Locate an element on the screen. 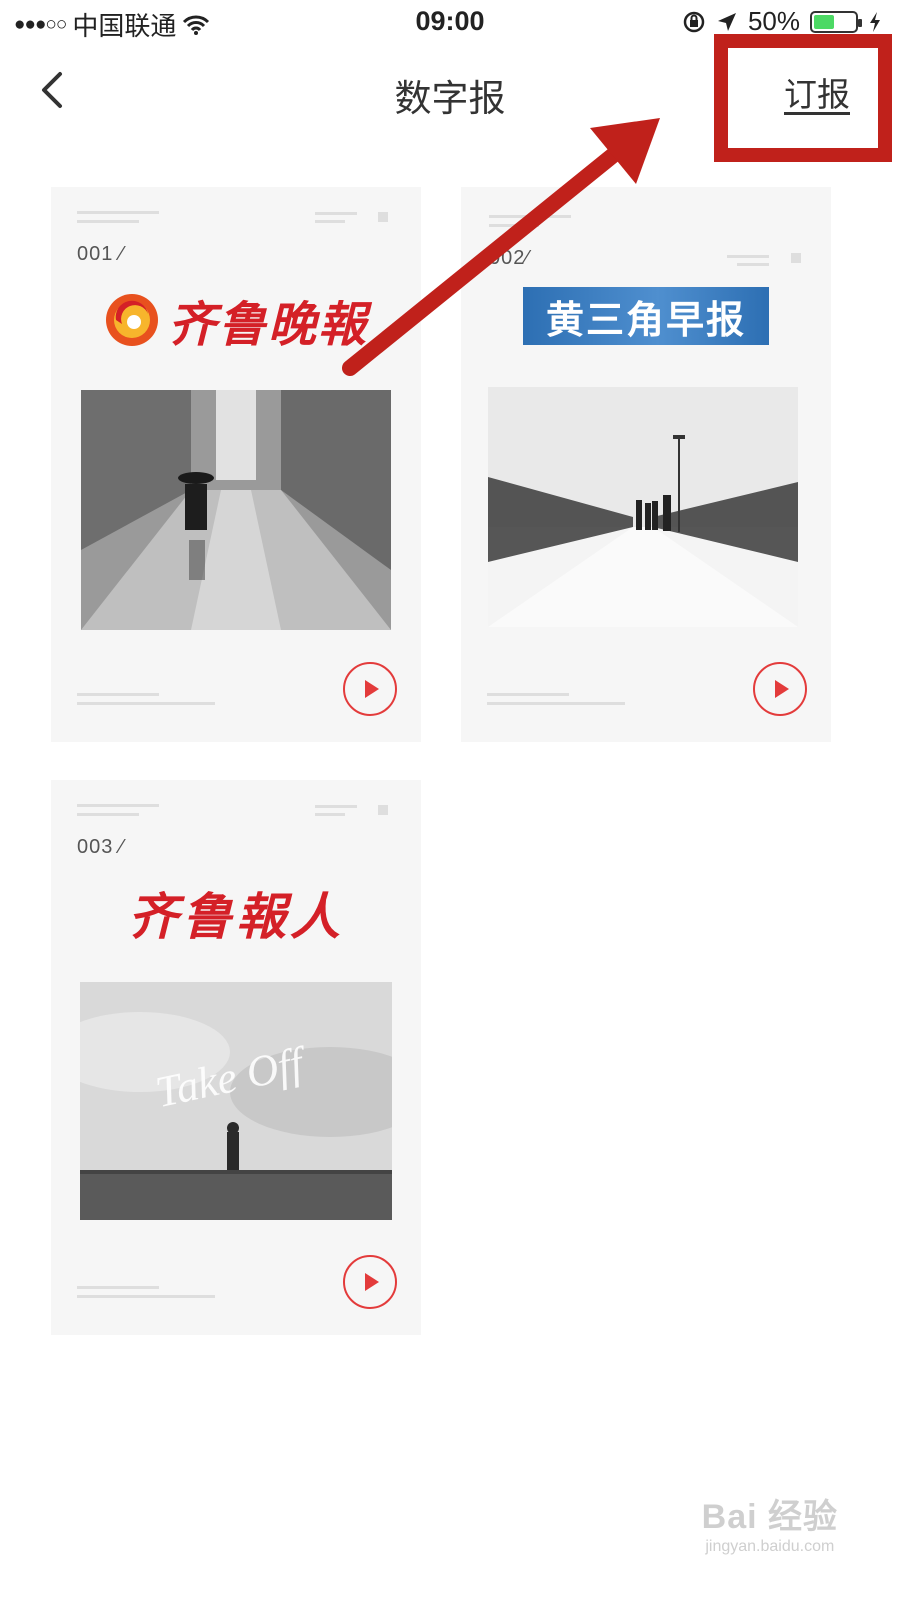 The width and height of the screenshot is (900, 1600). paper-masthead: 黄三角早报 is located at coordinates (646, 316).